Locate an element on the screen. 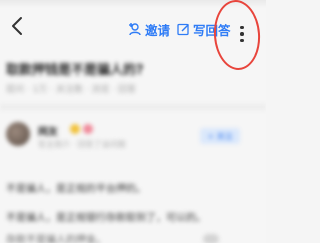  write-answer-button: 写回答 is located at coordinates (204, 29).